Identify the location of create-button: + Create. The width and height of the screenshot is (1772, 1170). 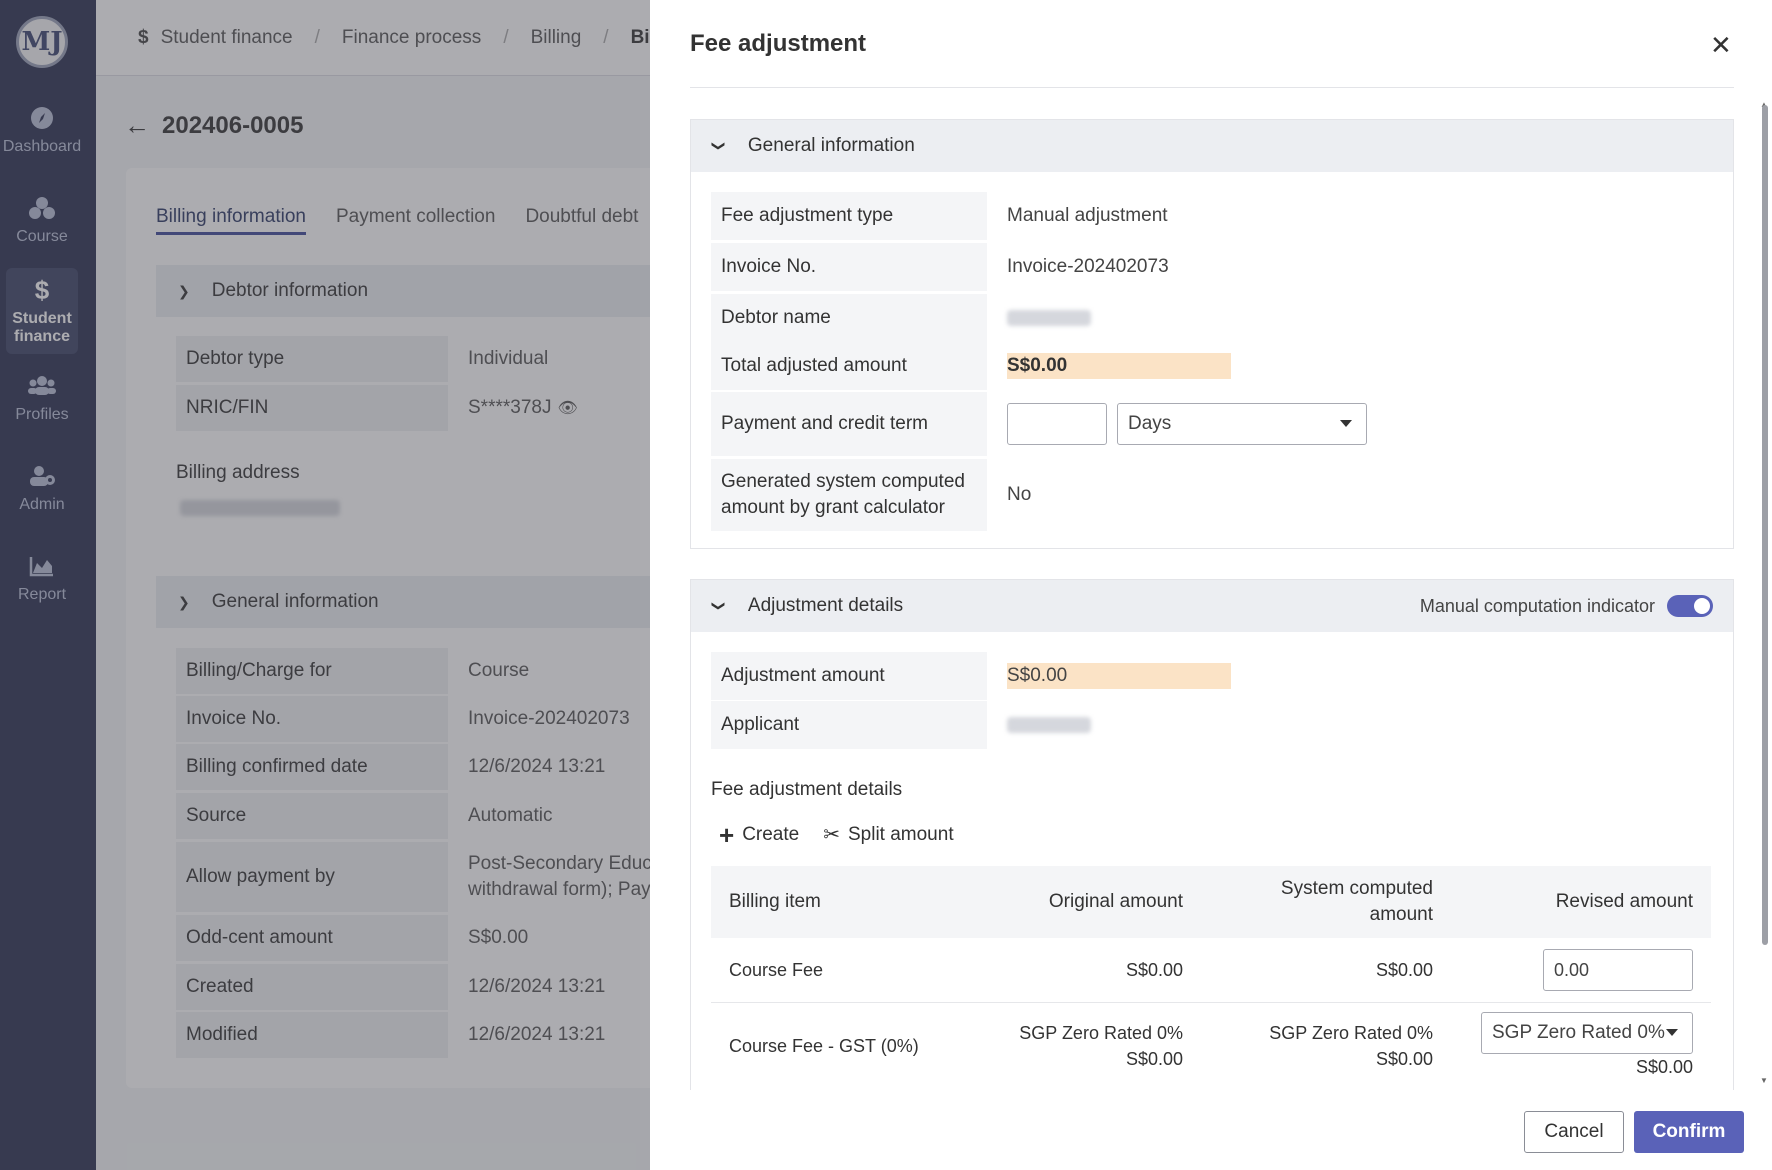
(759, 834).